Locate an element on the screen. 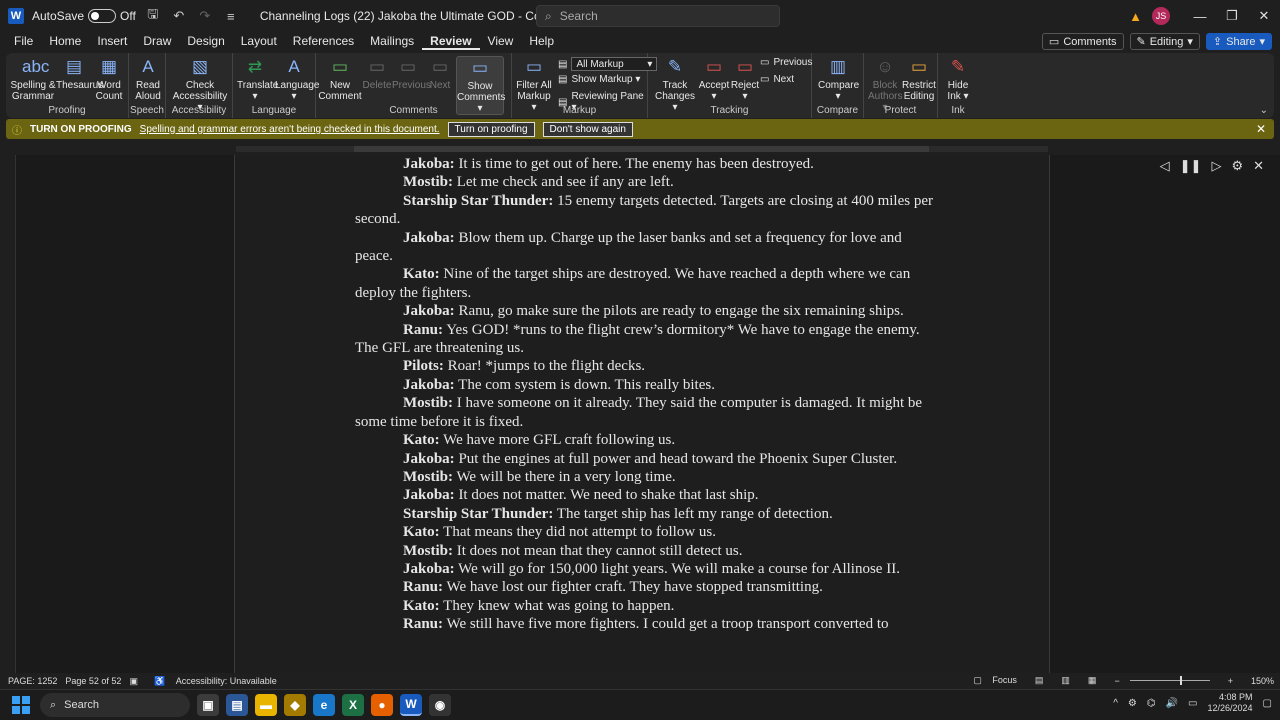 This screenshot has height=720, width=1280. spelling-grammar-button: abc Spelling & Grammar is located at coordinates (33, 79).